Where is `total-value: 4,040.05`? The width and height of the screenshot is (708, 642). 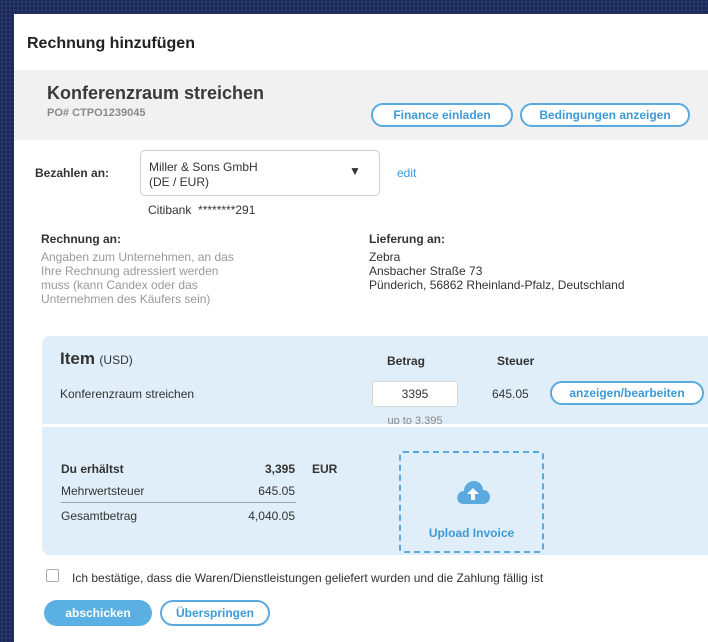
total-value: 4,040.05 is located at coordinates (271, 516).